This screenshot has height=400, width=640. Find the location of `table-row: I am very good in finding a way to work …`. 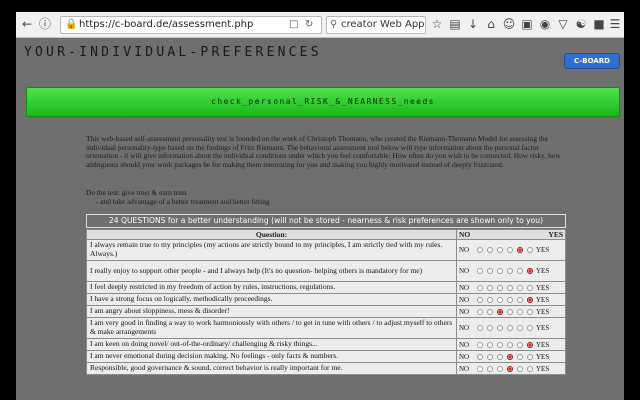

table-row: I am very good in finding a way to work … is located at coordinates (326, 328).